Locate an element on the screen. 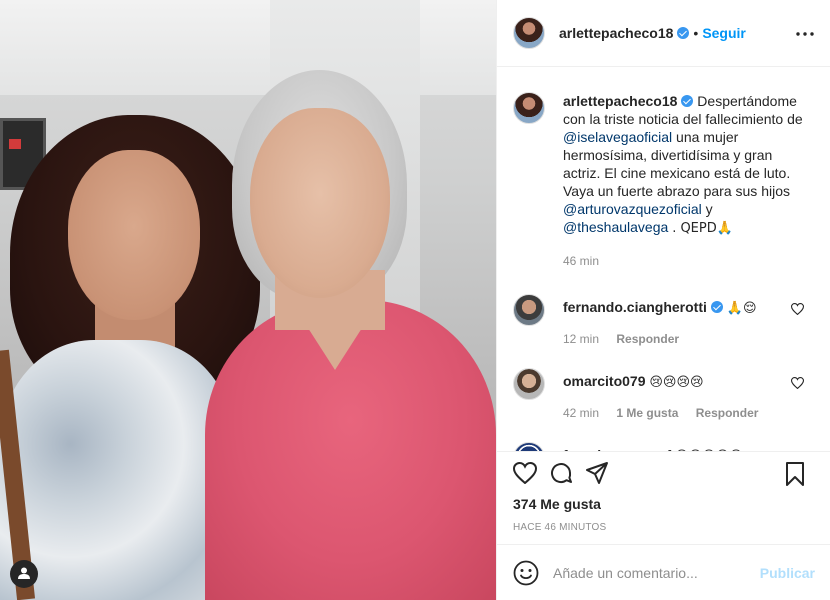 This screenshot has width=830, height=600. more-options-icon is located at coordinates (805, 34).